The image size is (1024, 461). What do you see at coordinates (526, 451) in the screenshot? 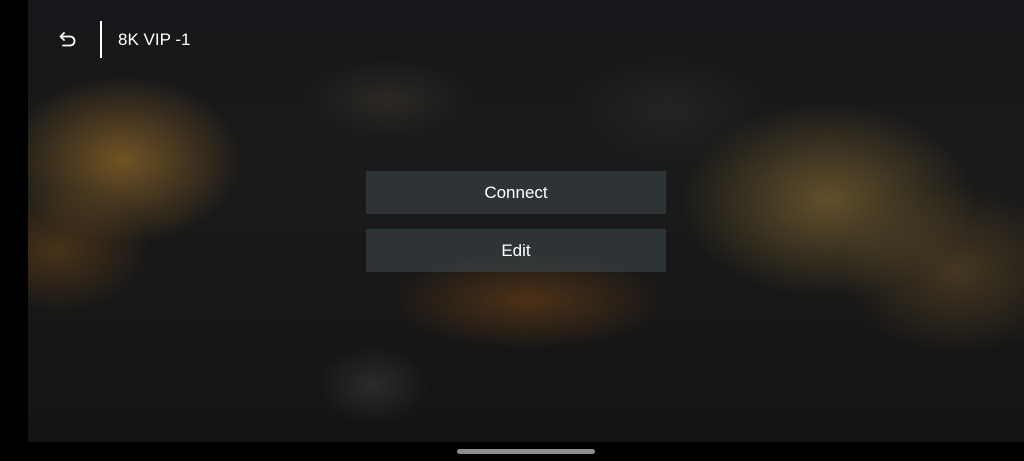
I see `home-indicator` at bounding box center [526, 451].